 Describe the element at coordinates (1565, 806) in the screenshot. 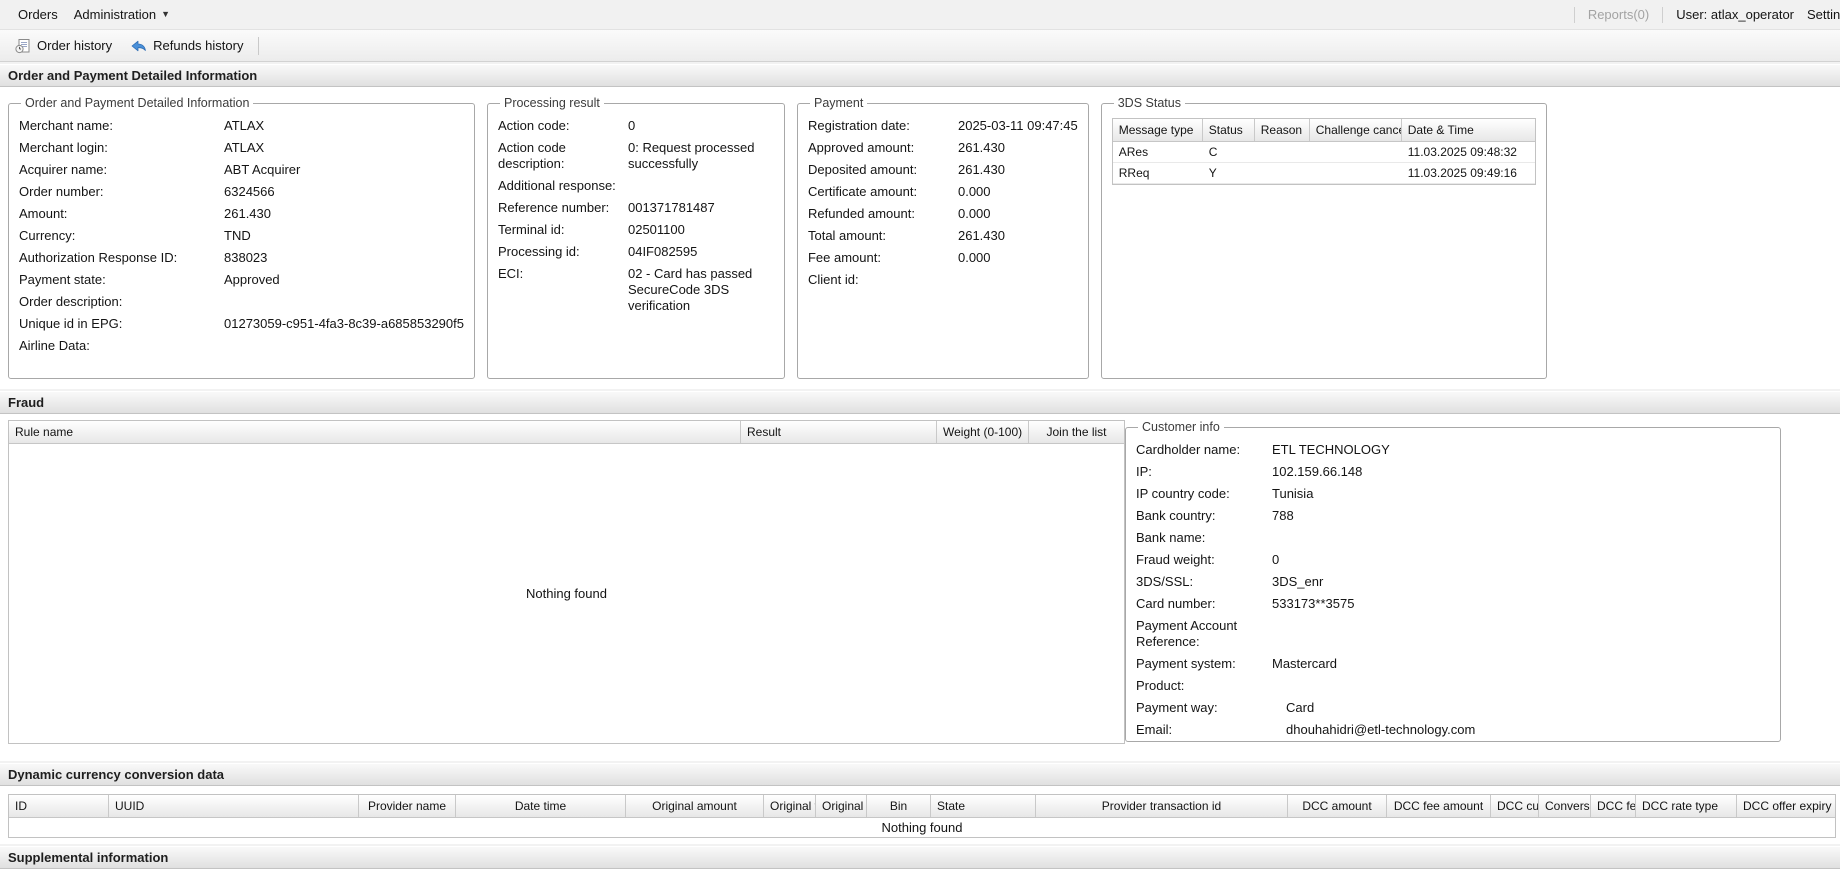

I see `column-header: Conversi` at that location.